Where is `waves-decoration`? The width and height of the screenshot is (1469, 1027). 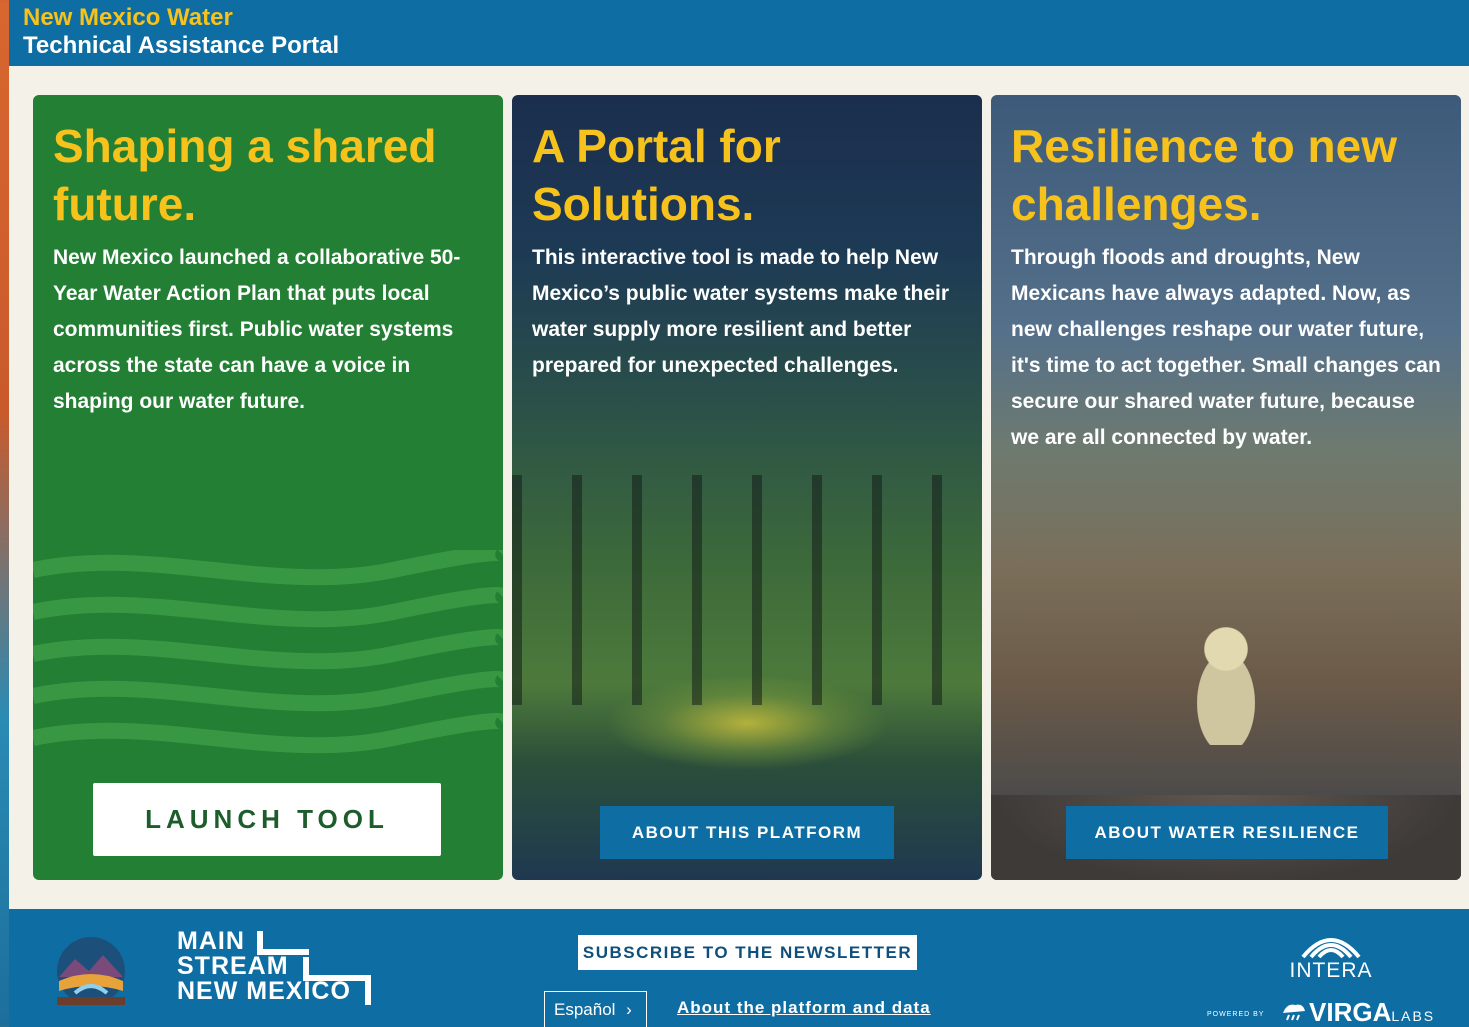 waves-decoration is located at coordinates (268, 652).